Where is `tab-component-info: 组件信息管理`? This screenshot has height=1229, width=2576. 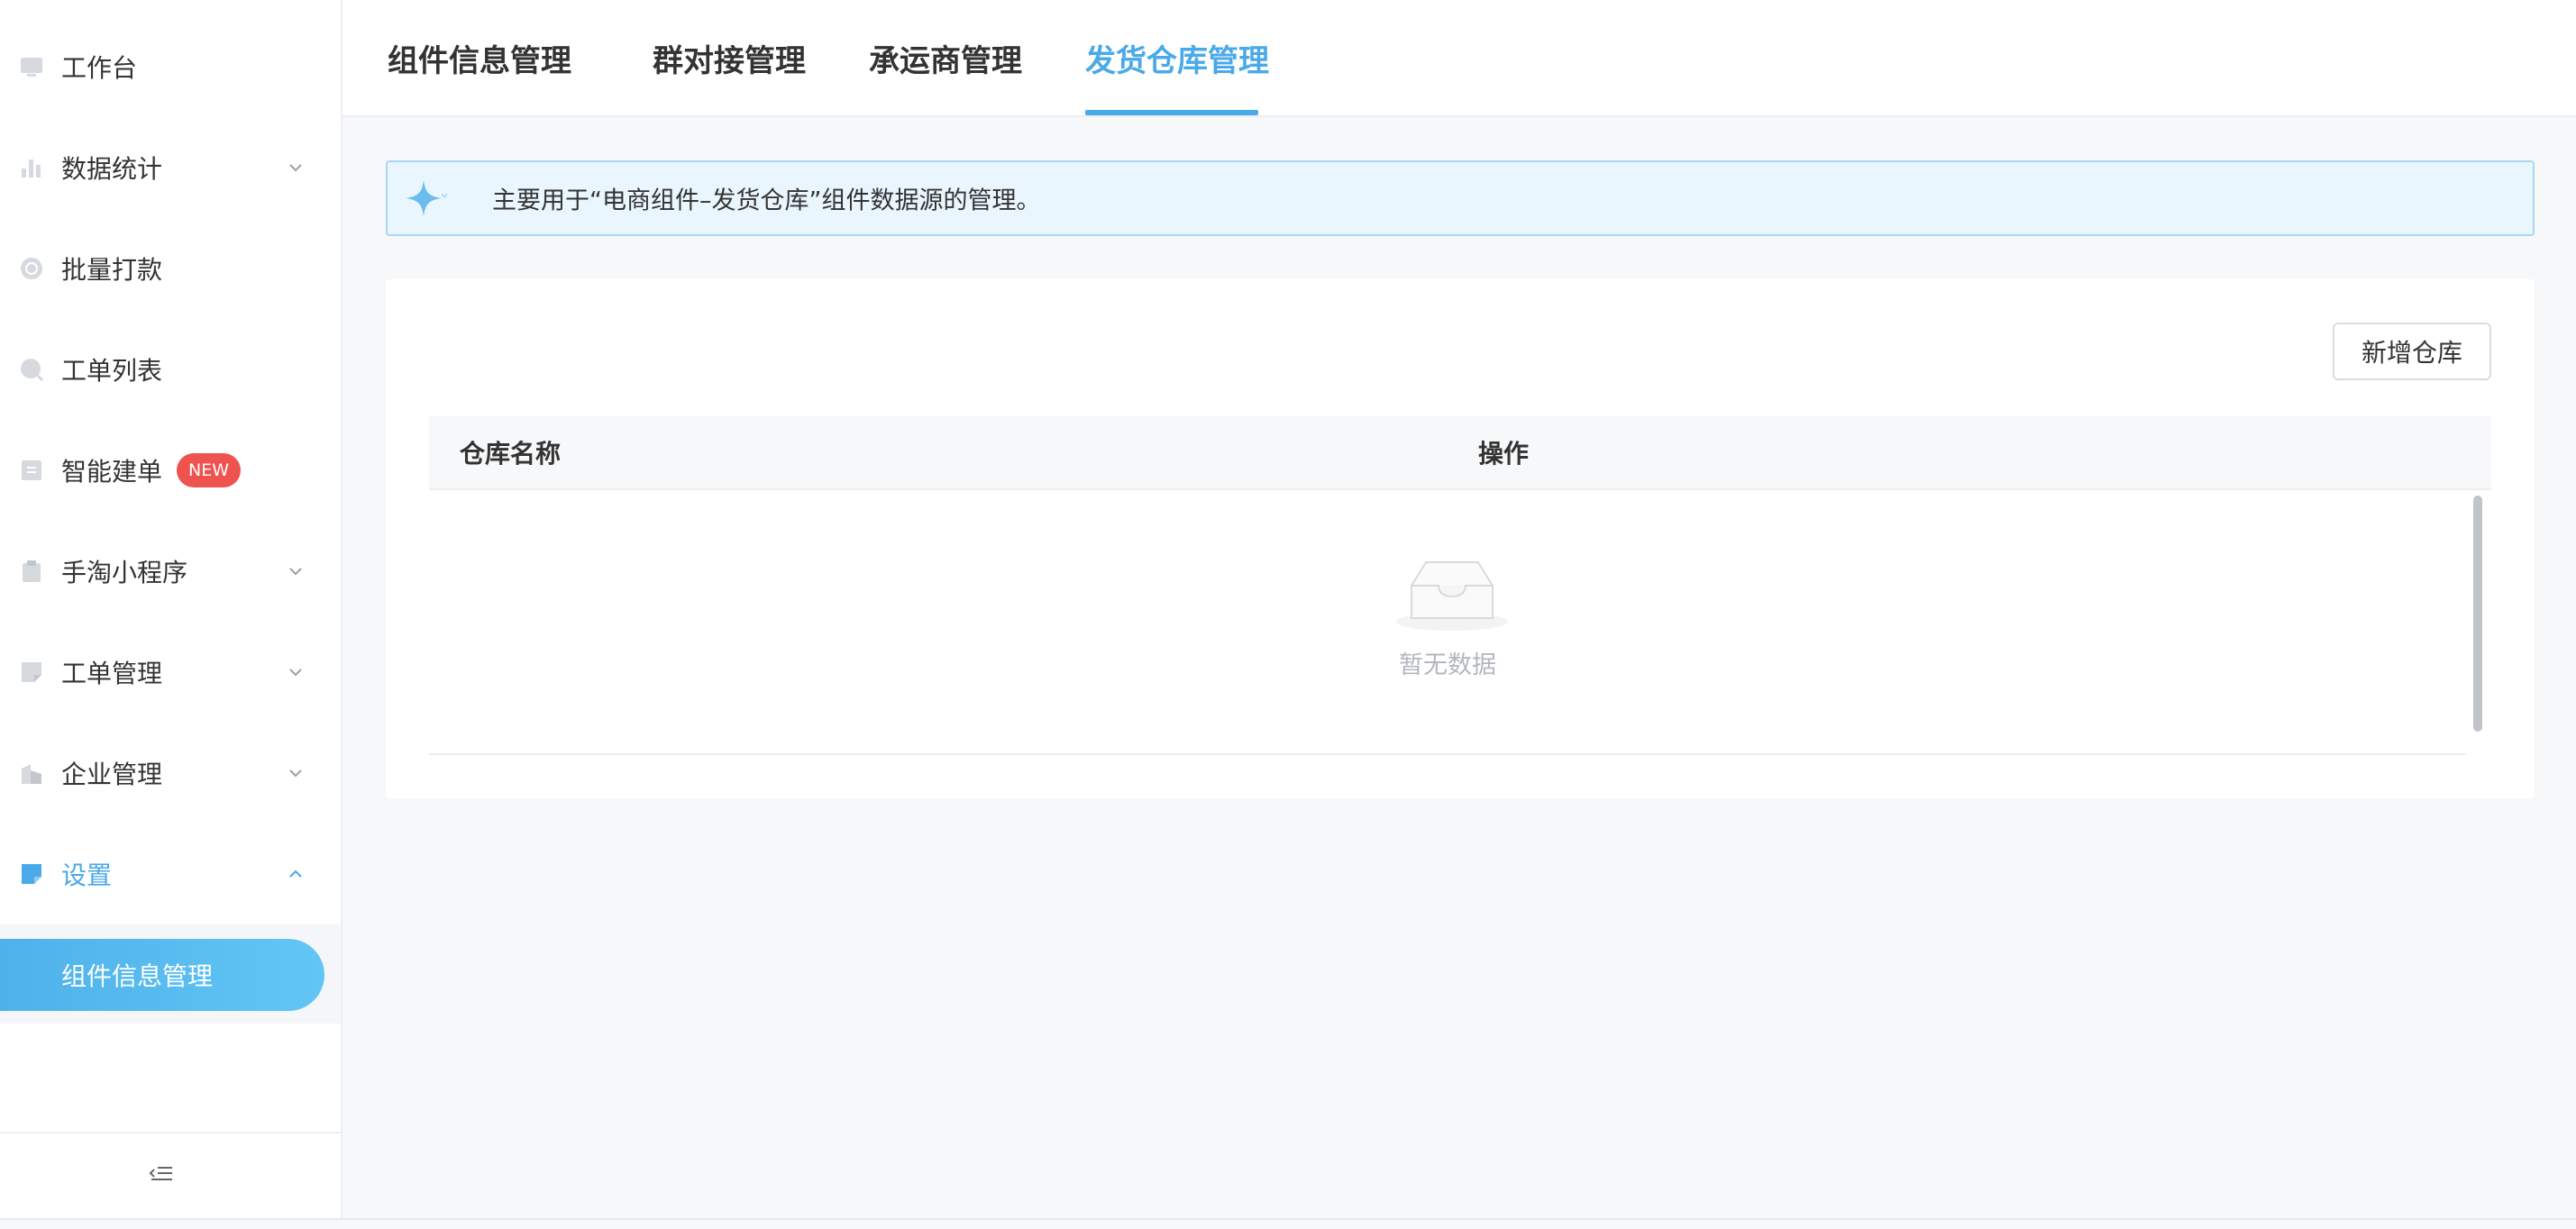
tab-component-info: 组件信息管理 is located at coordinates (480, 58).